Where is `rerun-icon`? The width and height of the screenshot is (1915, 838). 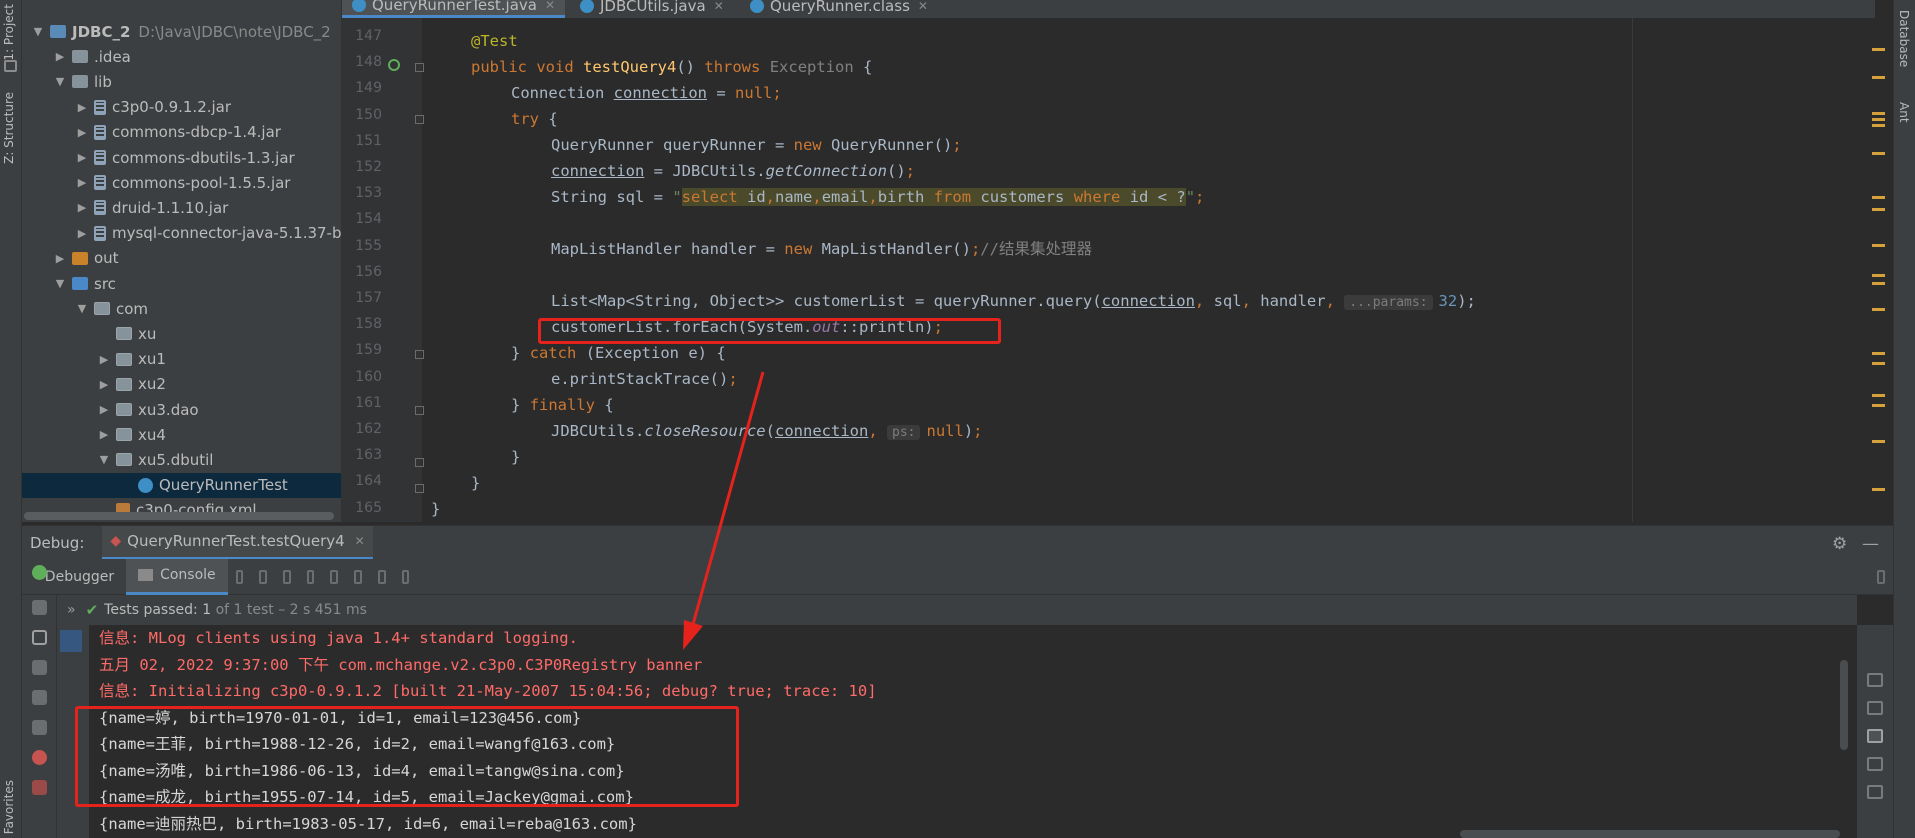 rerun-icon is located at coordinates (39, 572).